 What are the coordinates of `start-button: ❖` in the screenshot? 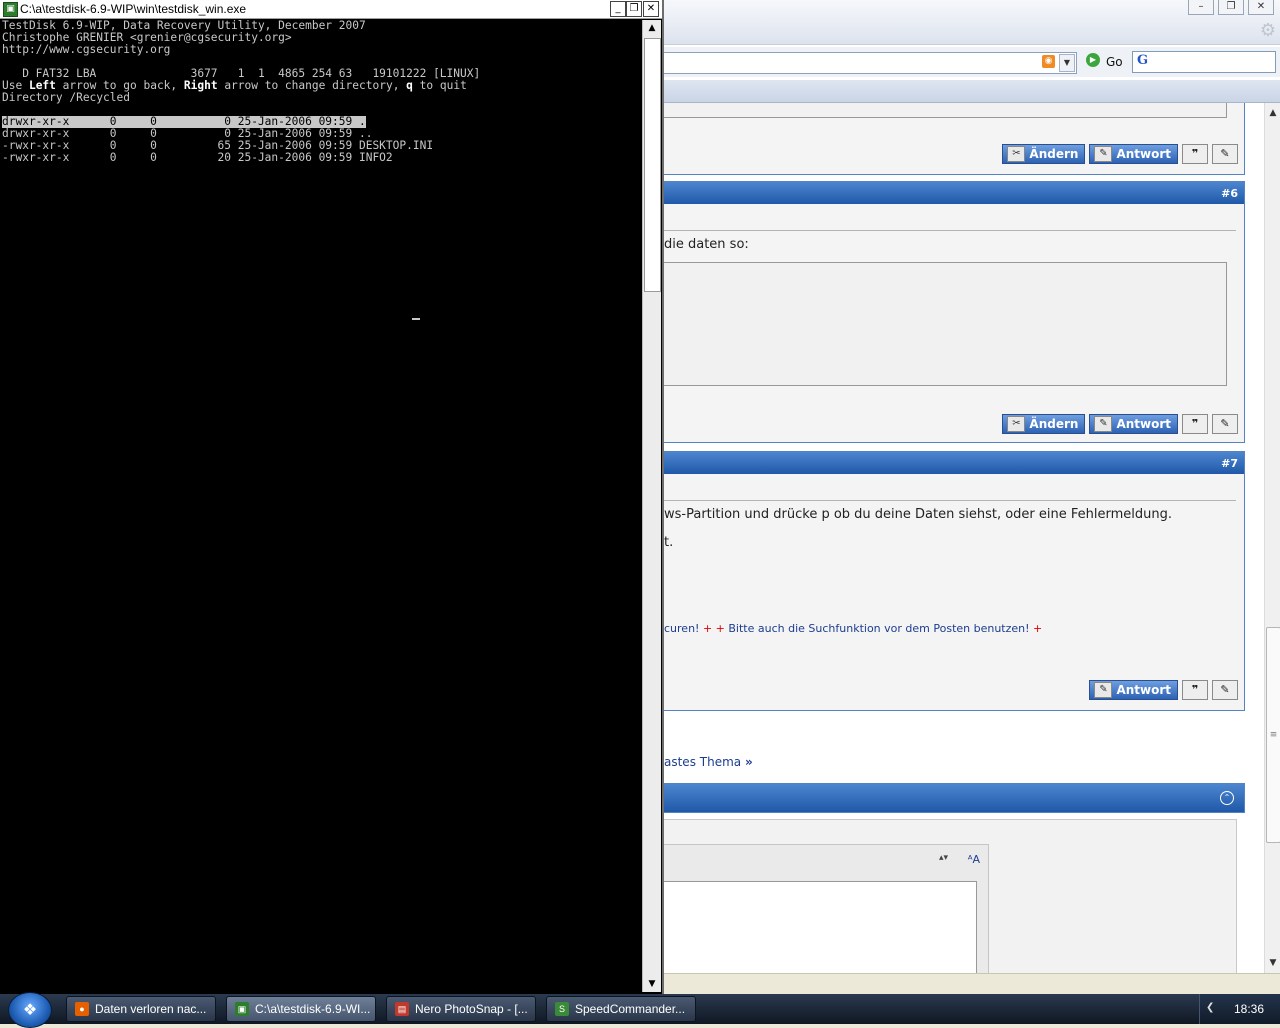 It's located at (30, 1010).